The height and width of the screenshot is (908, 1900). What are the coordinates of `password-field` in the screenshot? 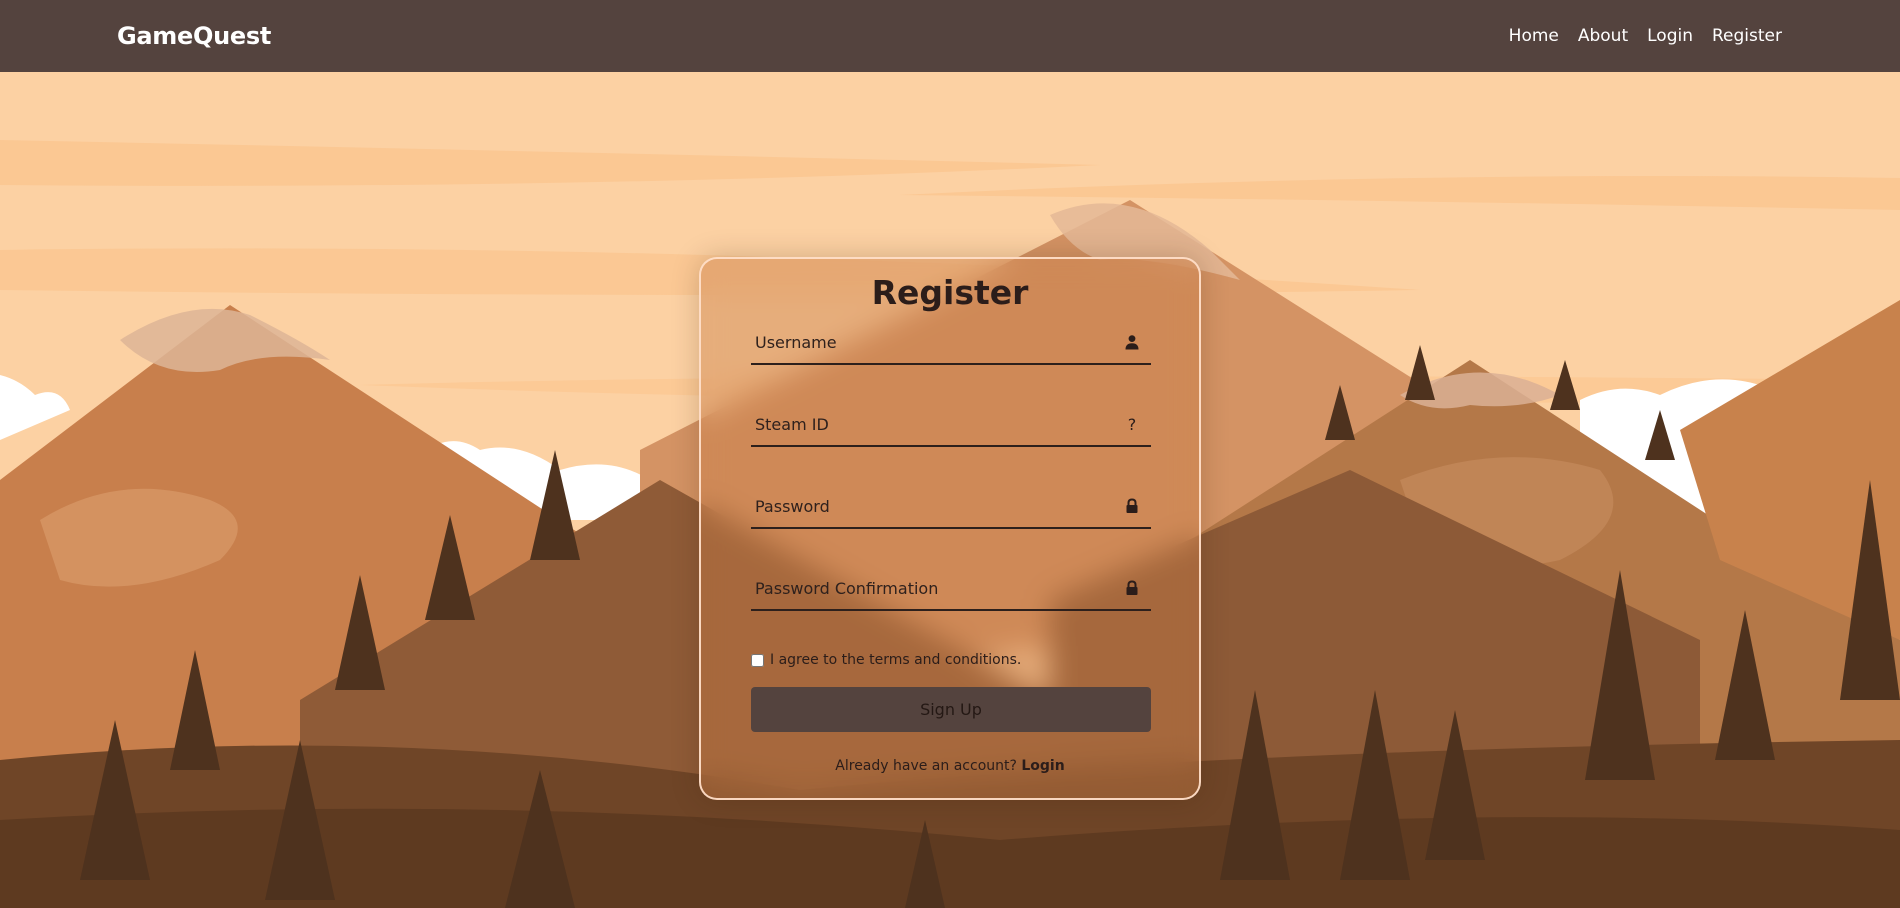 It's located at (951, 507).